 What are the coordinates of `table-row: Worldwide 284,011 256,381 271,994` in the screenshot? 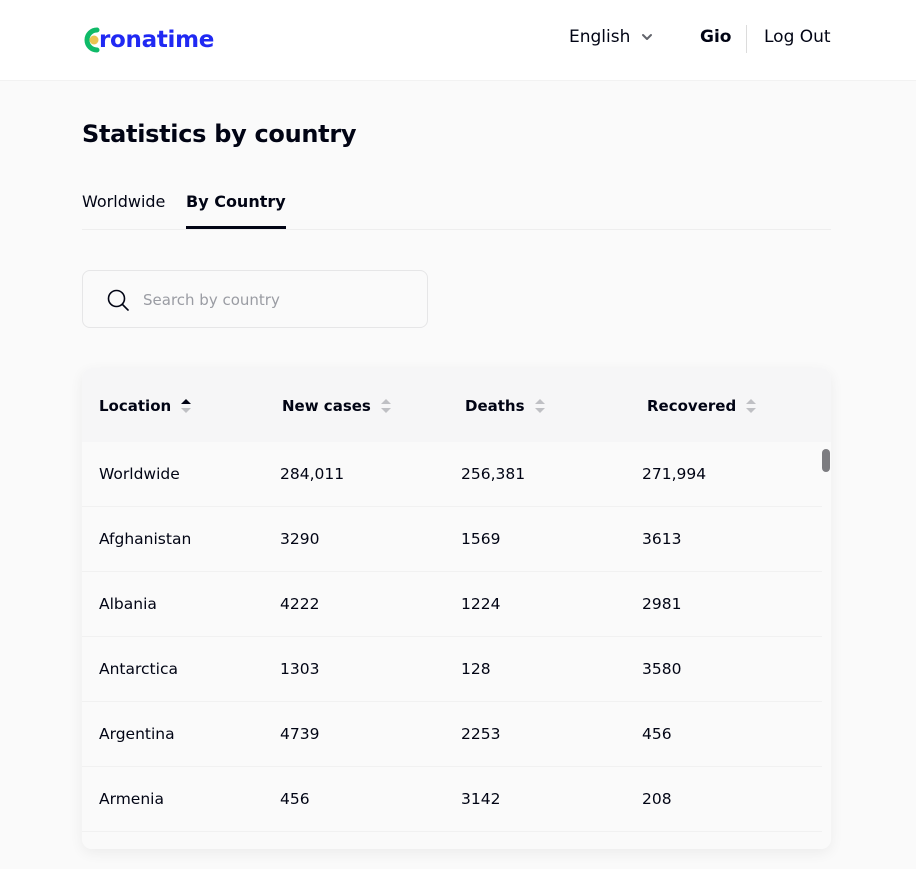 It's located at (452, 474).